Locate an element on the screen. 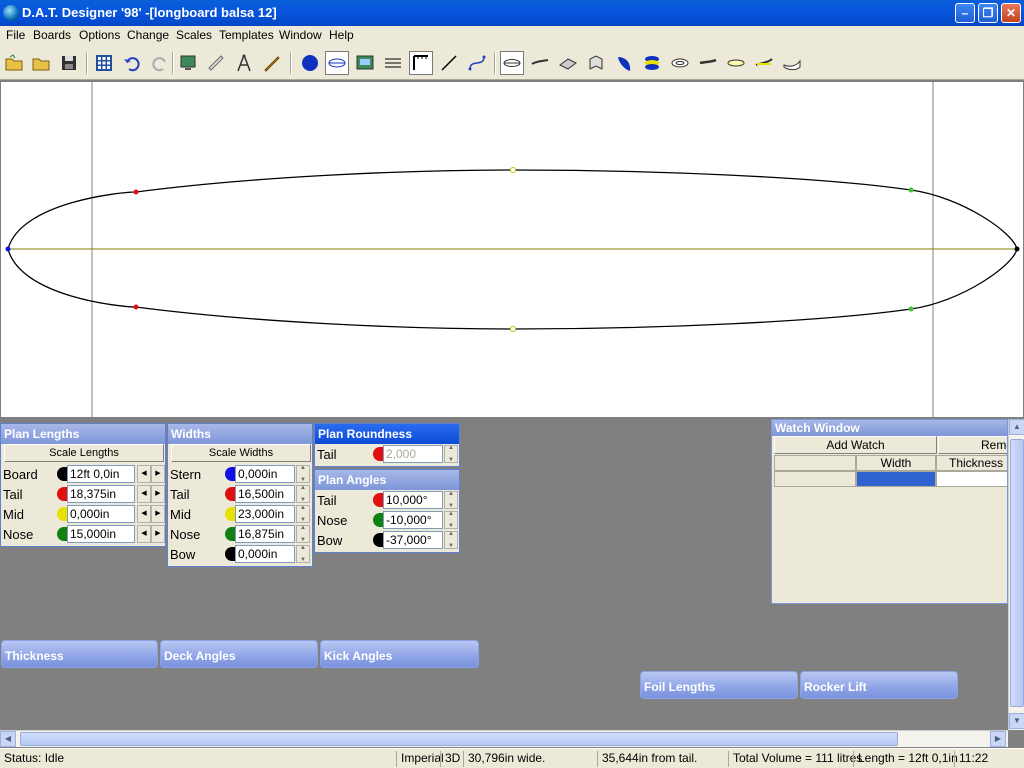 The height and width of the screenshot is (768, 1024). board-length-field: 12ft 0,0in is located at coordinates (101, 474).